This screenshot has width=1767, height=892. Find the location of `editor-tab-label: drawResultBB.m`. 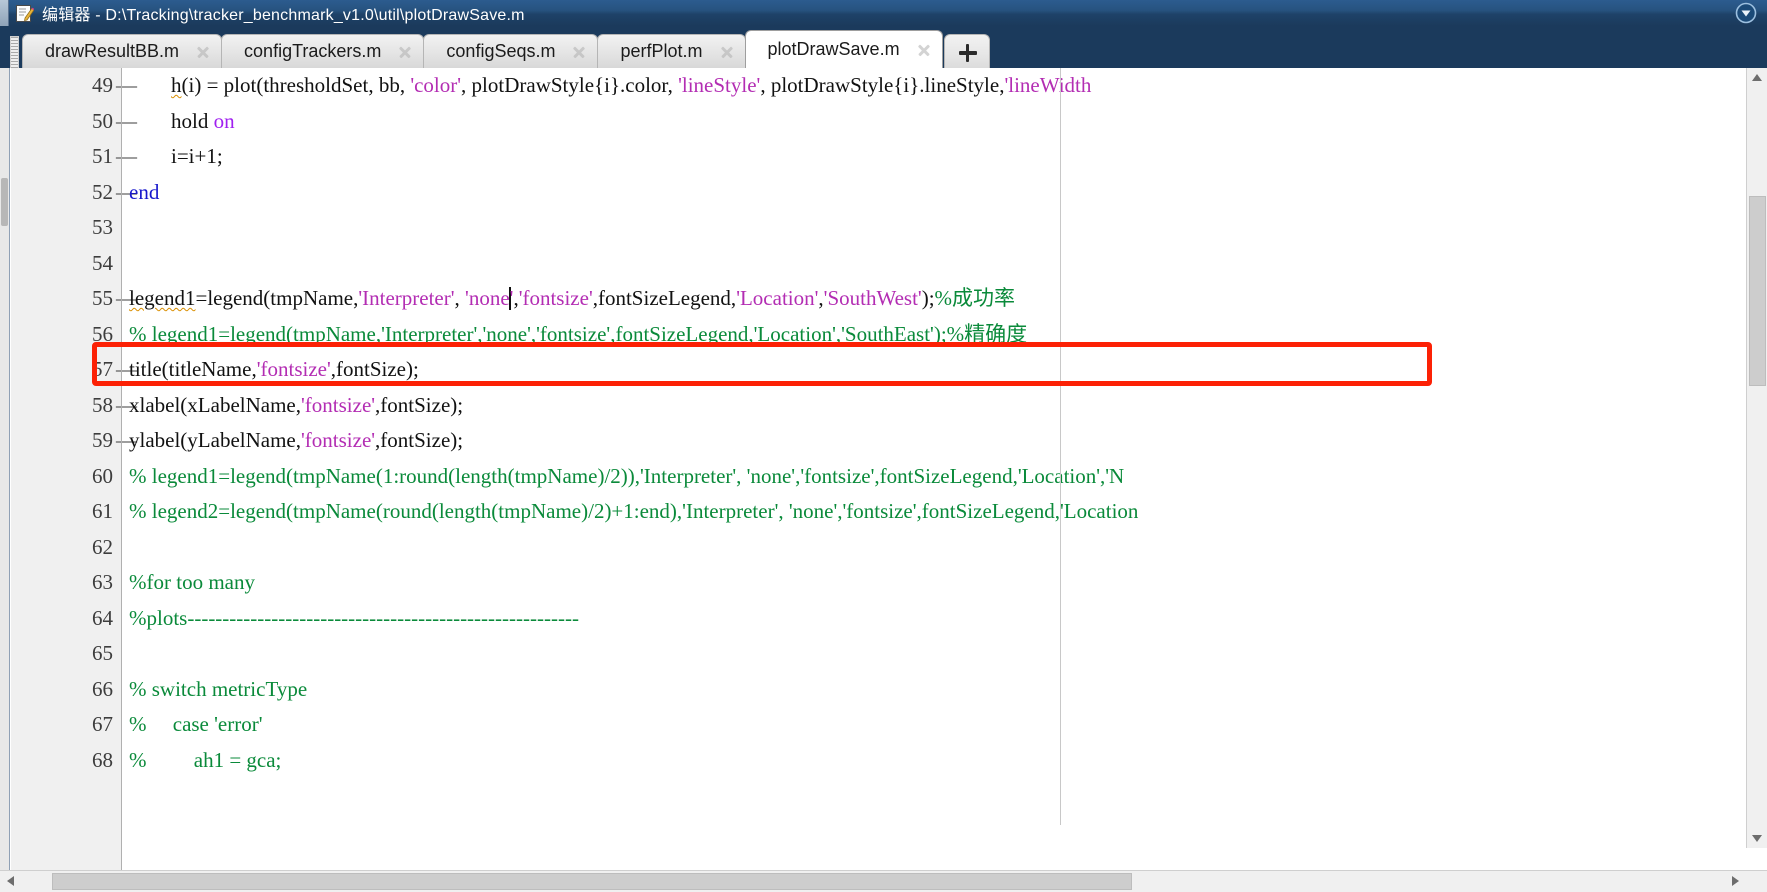

editor-tab-label: drawResultBB.m is located at coordinates (112, 51).